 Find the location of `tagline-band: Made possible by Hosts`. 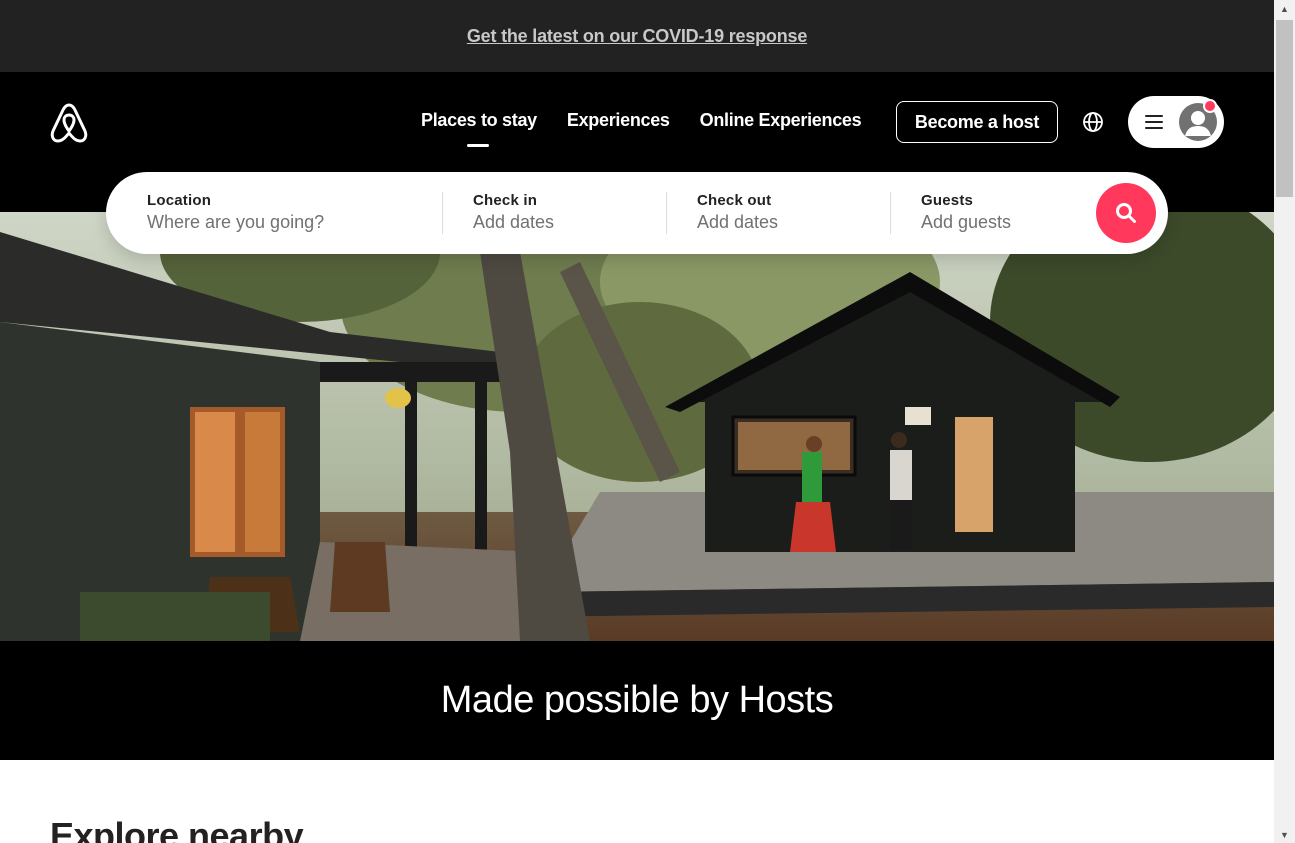

tagline-band: Made possible by Hosts is located at coordinates (637, 700).